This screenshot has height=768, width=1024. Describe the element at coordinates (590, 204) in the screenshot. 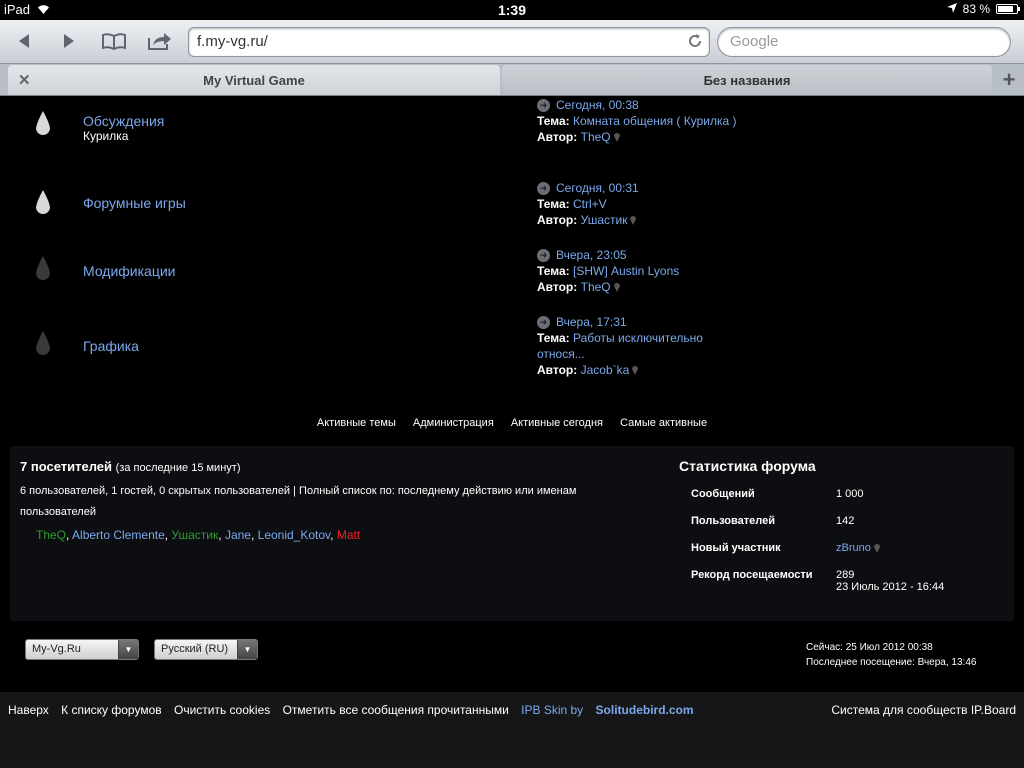

I see `topic-link: Ctrl+V` at that location.